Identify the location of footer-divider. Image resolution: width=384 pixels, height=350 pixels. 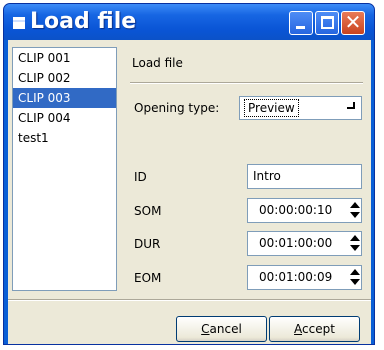
(189, 300).